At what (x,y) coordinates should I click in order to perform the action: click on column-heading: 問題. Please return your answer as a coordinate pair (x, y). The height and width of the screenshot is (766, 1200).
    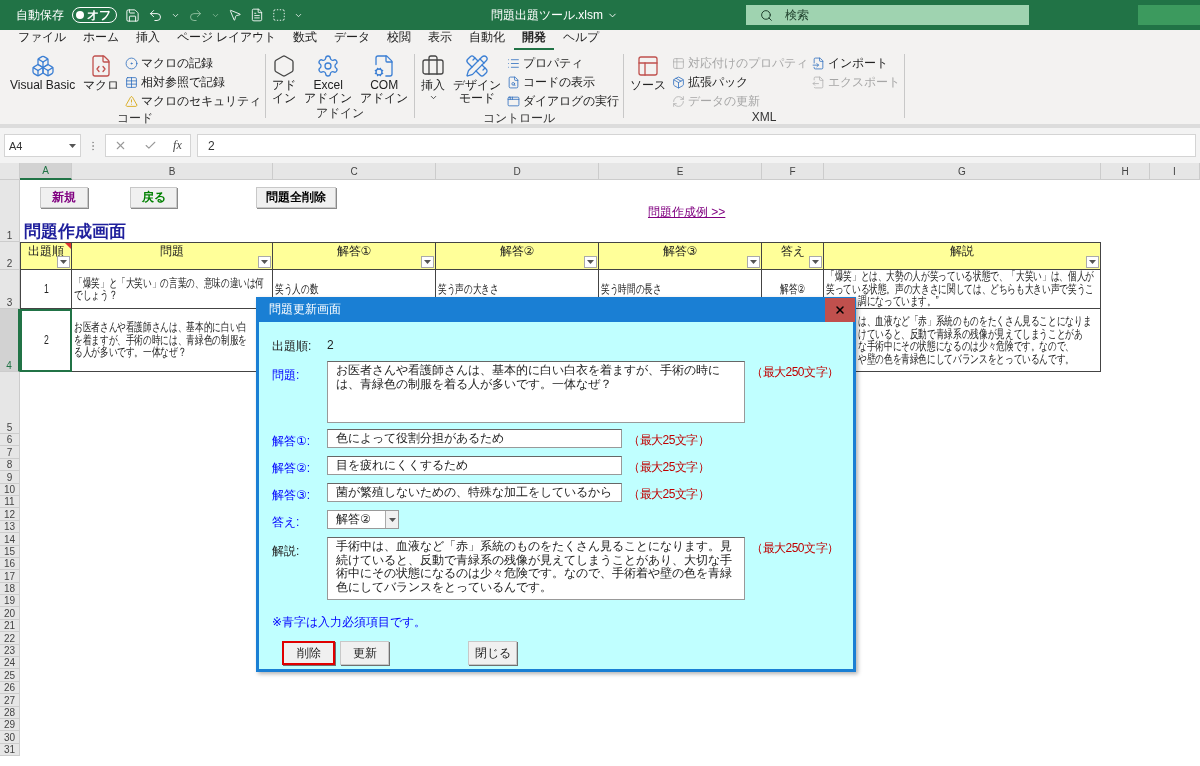
    Looking at the image, I should click on (172, 256).